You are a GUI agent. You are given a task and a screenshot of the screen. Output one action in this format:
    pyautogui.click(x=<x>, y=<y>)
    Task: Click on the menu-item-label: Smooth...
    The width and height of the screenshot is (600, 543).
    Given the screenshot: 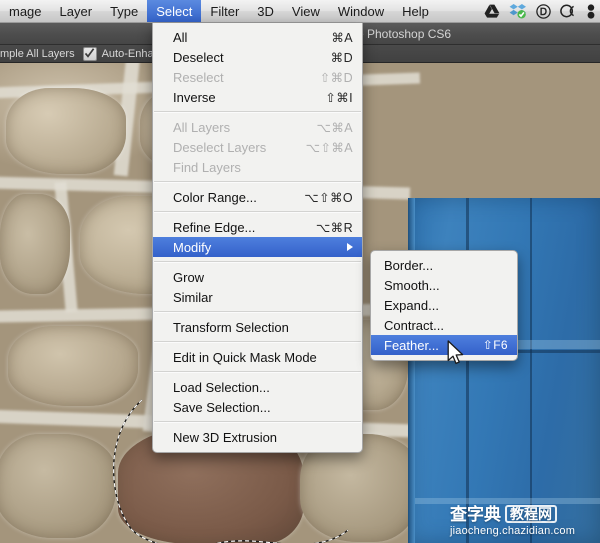 What is the action you would take?
    pyautogui.click(x=412, y=285)
    